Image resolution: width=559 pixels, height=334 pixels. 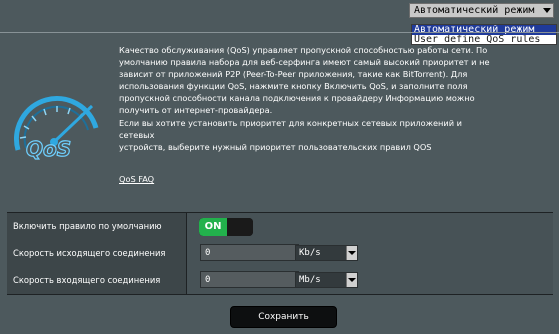 I want to click on download-unit-select: Mb/s, so click(x=326, y=280).